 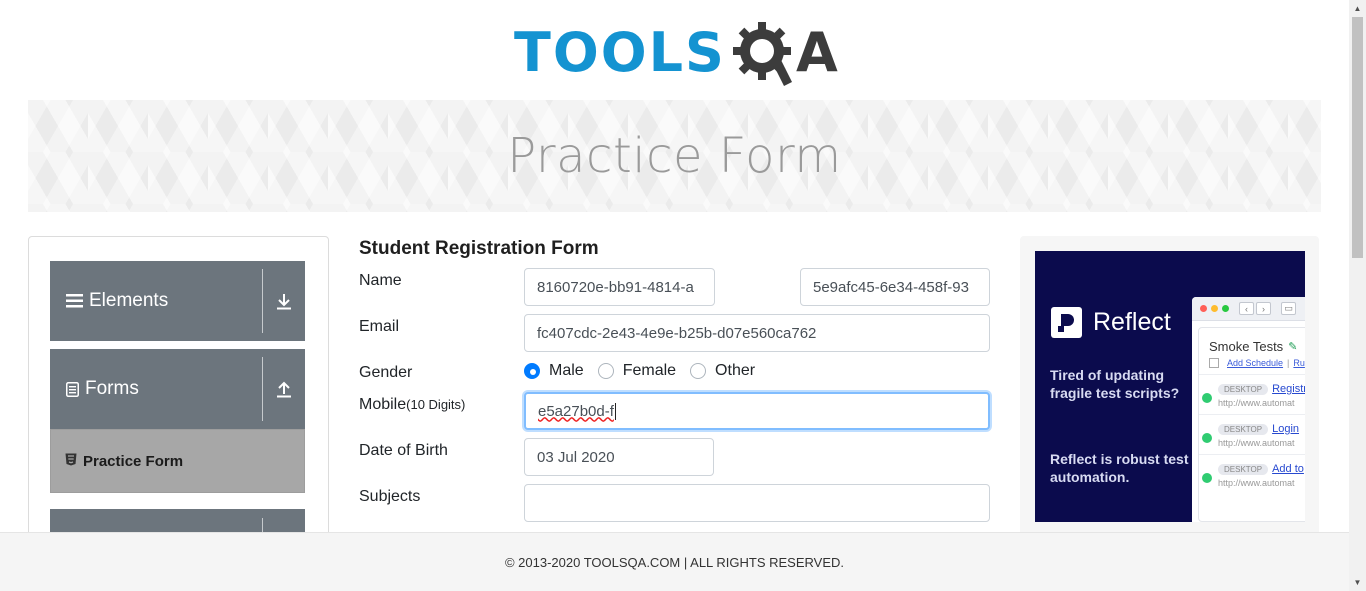 I want to click on window-minimize-dot, so click(x=1214, y=308).